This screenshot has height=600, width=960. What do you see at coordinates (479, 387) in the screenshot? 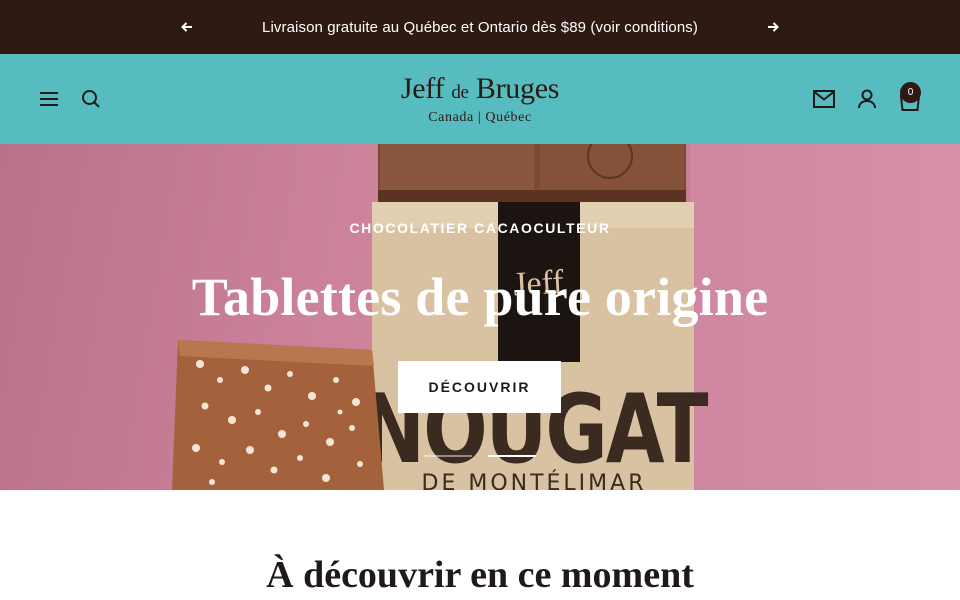
I see `discover-button: DÉCOUVRIR` at bounding box center [479, 387].